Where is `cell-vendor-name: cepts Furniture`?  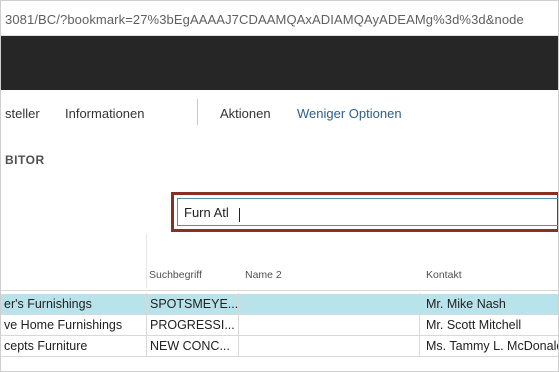 cell-vendor-name: cepts Furniture is located at coordinates (74, 346).